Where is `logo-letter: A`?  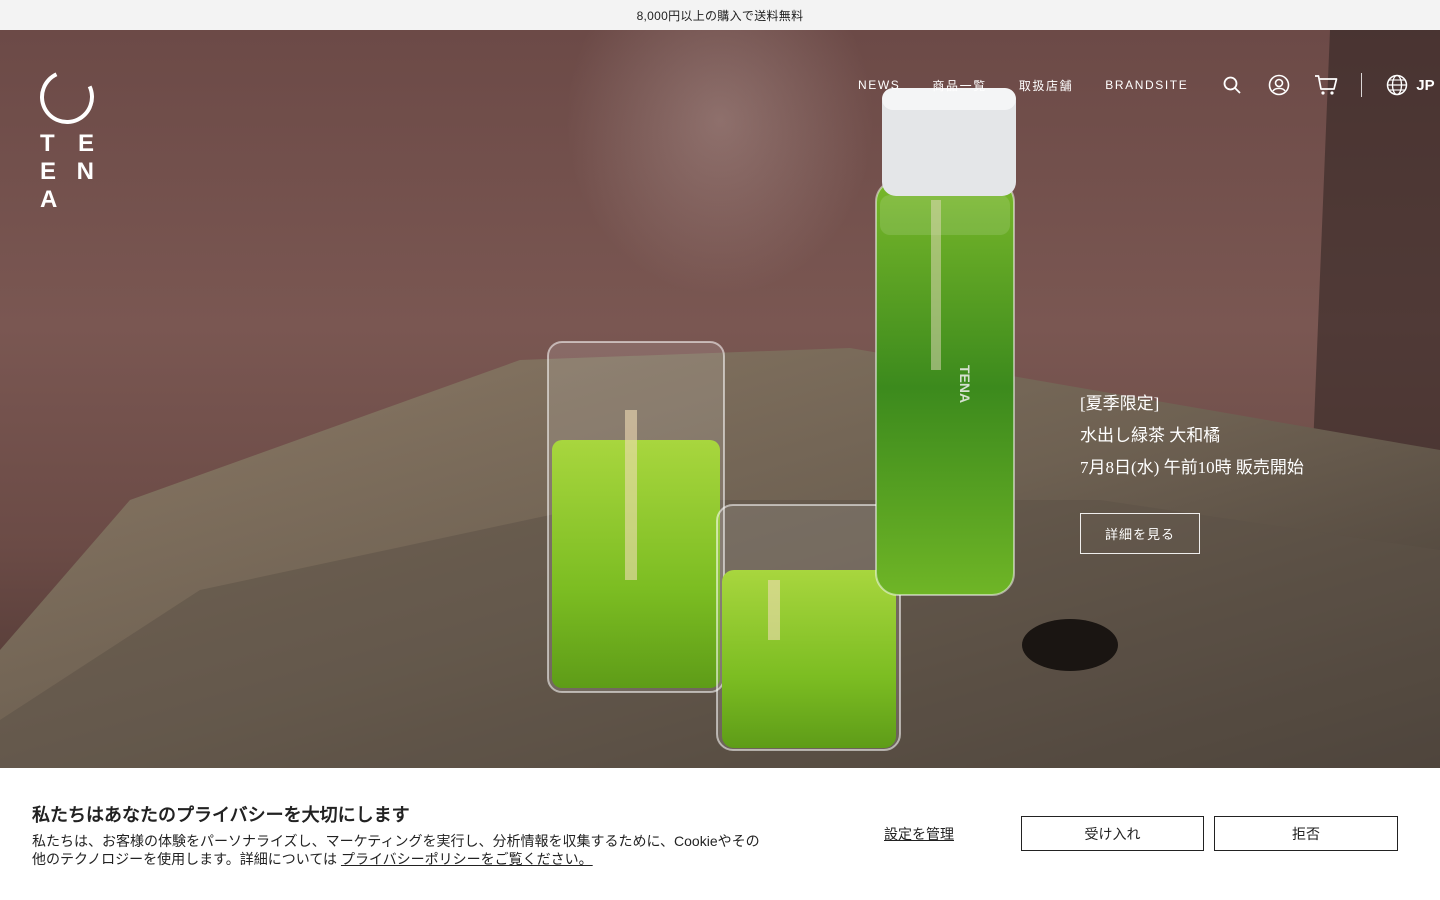
logo-letter: A is located at coordinates (49, 199).